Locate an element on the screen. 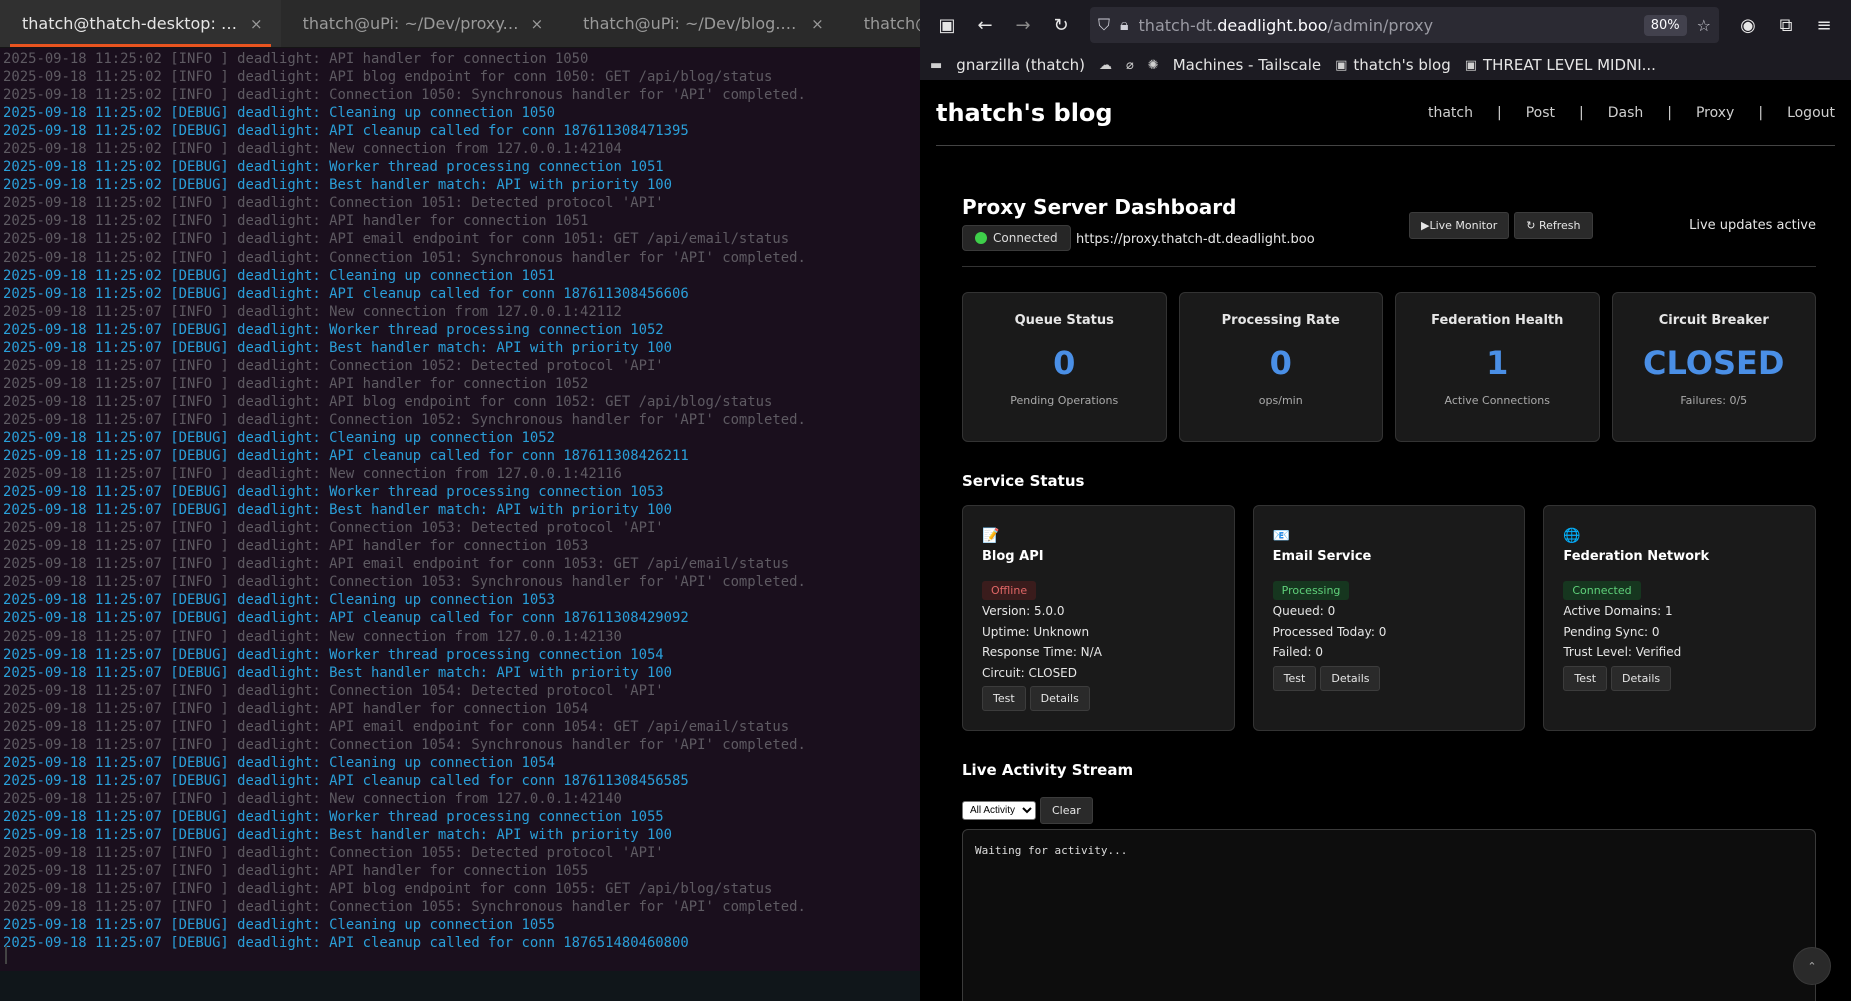 The height and width of the screenshot is (1001, 1851). activity-title: Live Activity Stream is located at coordinates (1048, 770).